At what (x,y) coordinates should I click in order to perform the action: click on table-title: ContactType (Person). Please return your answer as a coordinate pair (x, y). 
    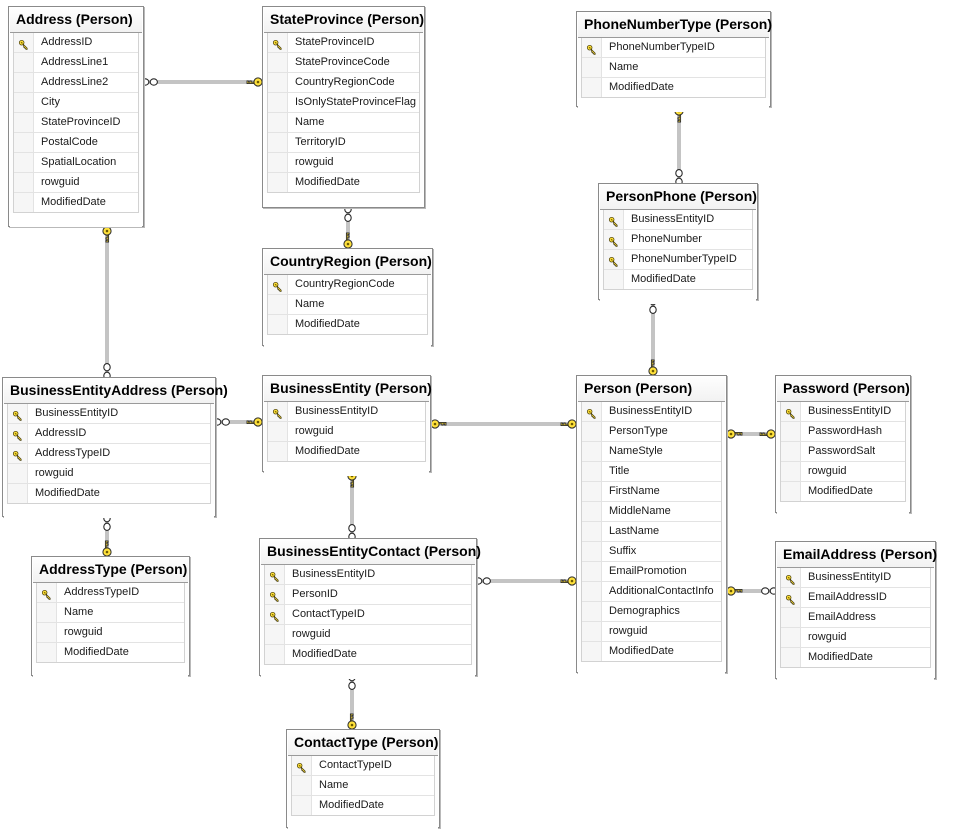
    Looking at the image, I should click on (363, 743).